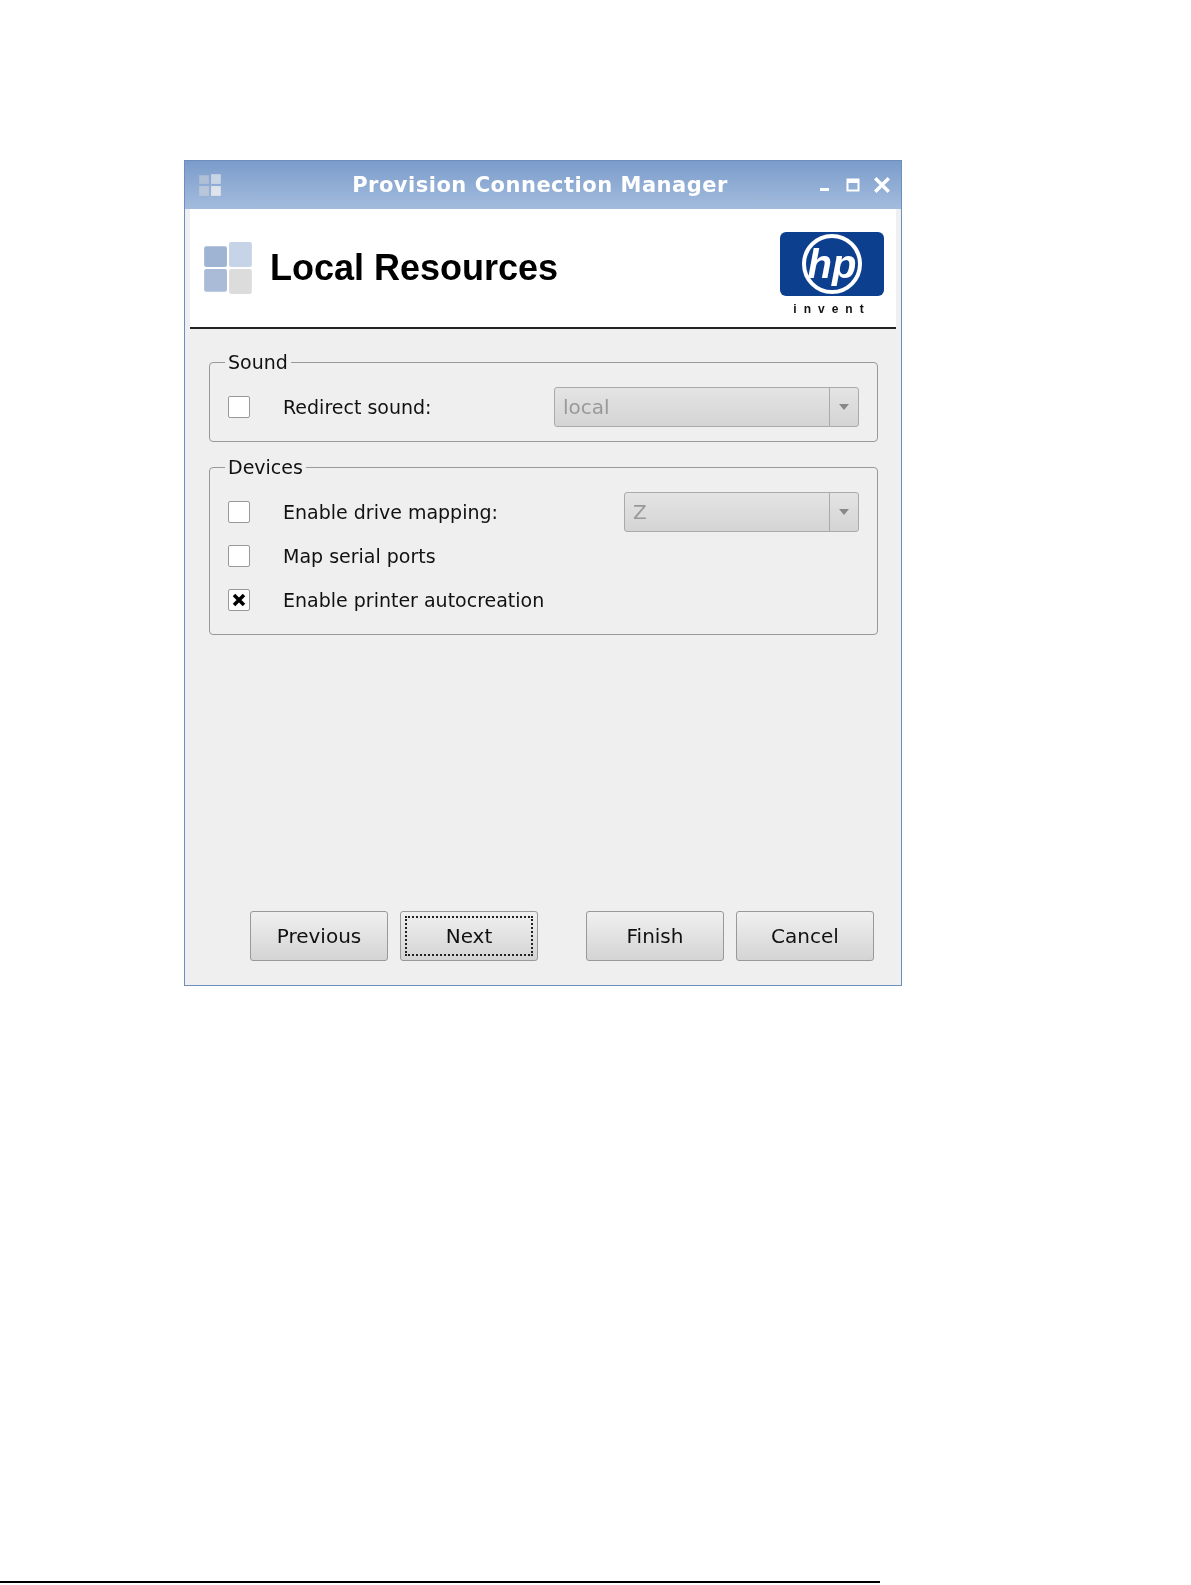 The width and height of the screenshot is (1191, 1585). Describe the element at coordinates (832, 309) in the screenshot. I see `logo-tagline: invent` at that location.